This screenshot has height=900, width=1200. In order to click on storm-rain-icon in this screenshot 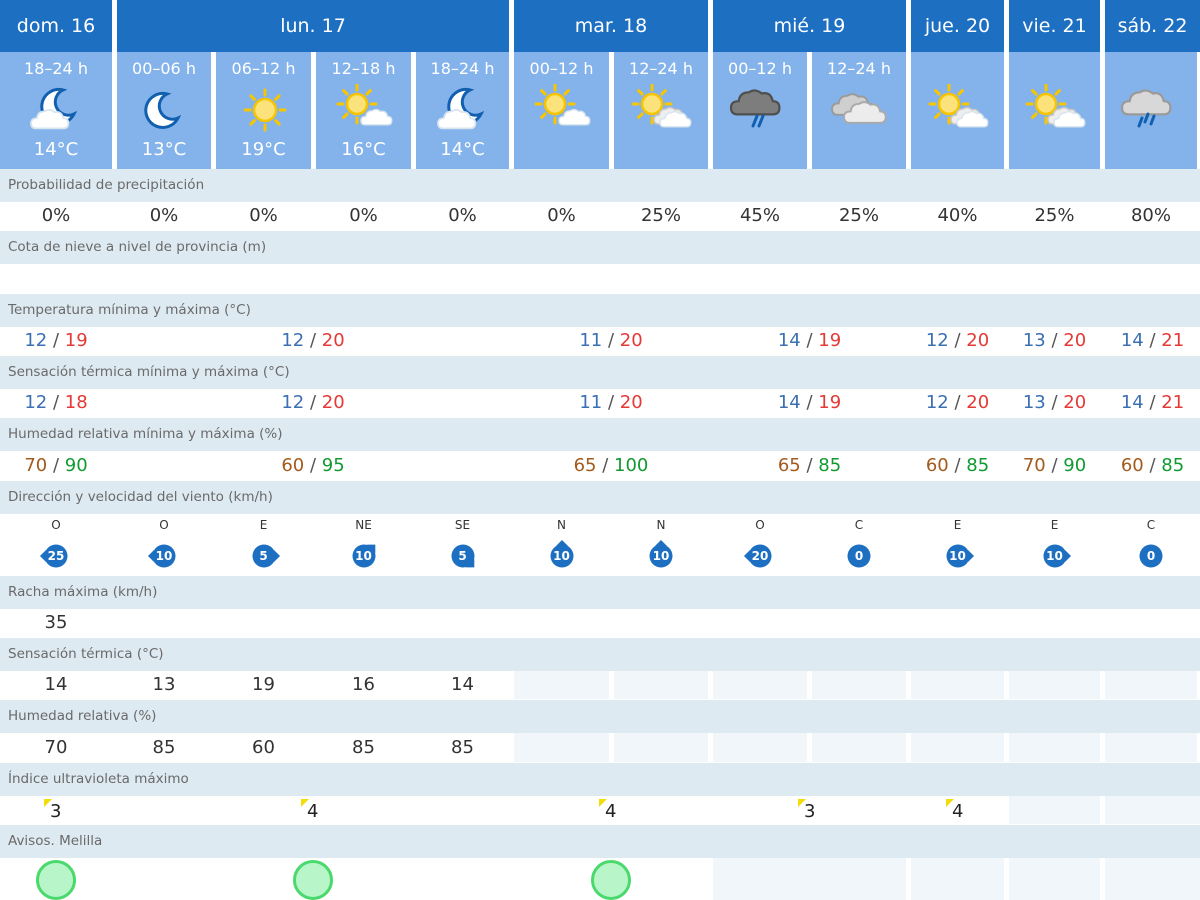, I will do `click(760, 108)`.